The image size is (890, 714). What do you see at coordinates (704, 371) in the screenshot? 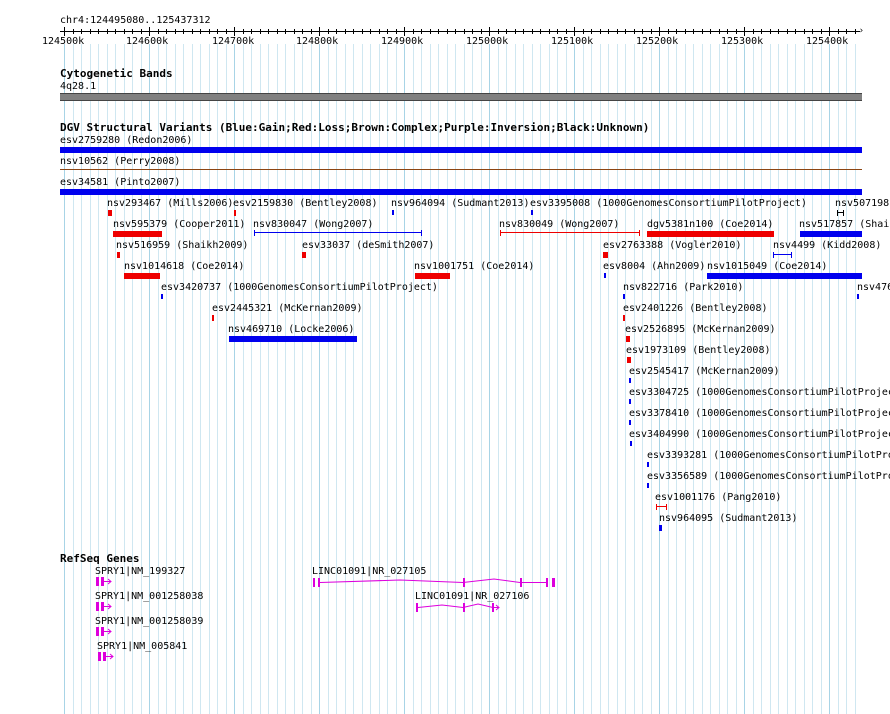
I see `feature-label: esv2545417 (McKernan2009)` at bounding box center [704, 371].